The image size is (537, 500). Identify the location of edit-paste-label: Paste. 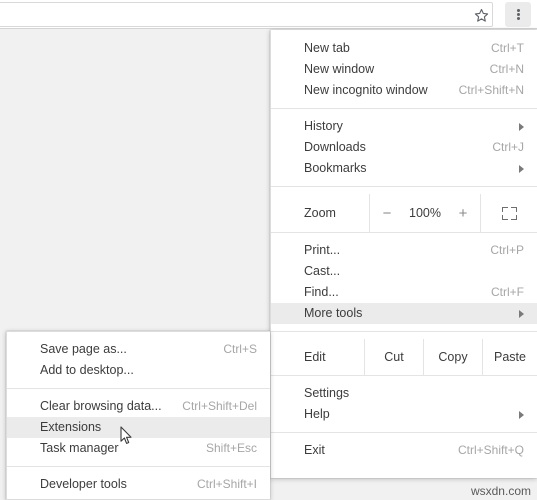
(510, 357).